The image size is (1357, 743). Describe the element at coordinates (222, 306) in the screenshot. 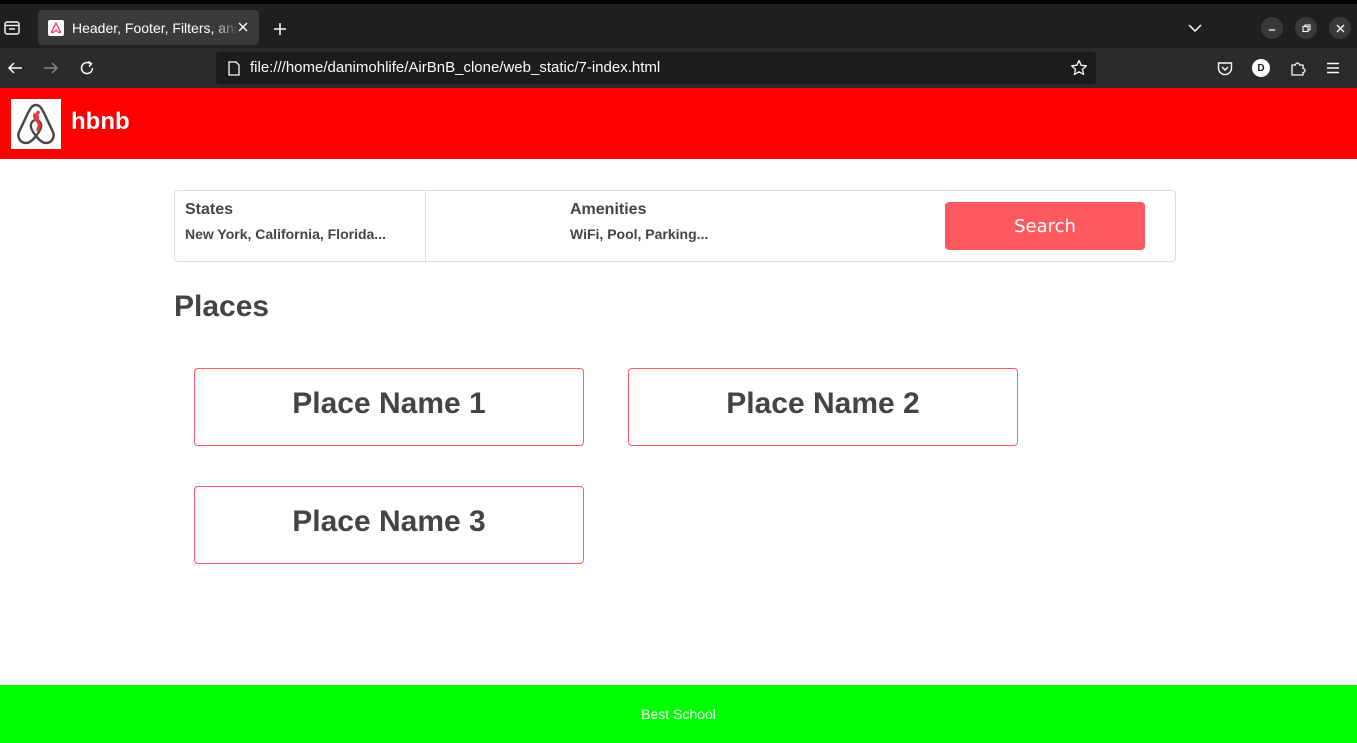

I see `places-heading: Places` at that location.